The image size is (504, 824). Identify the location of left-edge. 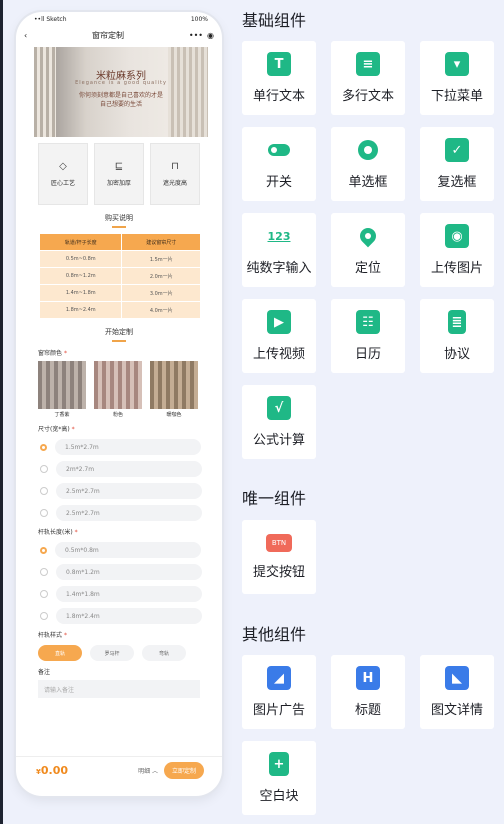
(1, 412).